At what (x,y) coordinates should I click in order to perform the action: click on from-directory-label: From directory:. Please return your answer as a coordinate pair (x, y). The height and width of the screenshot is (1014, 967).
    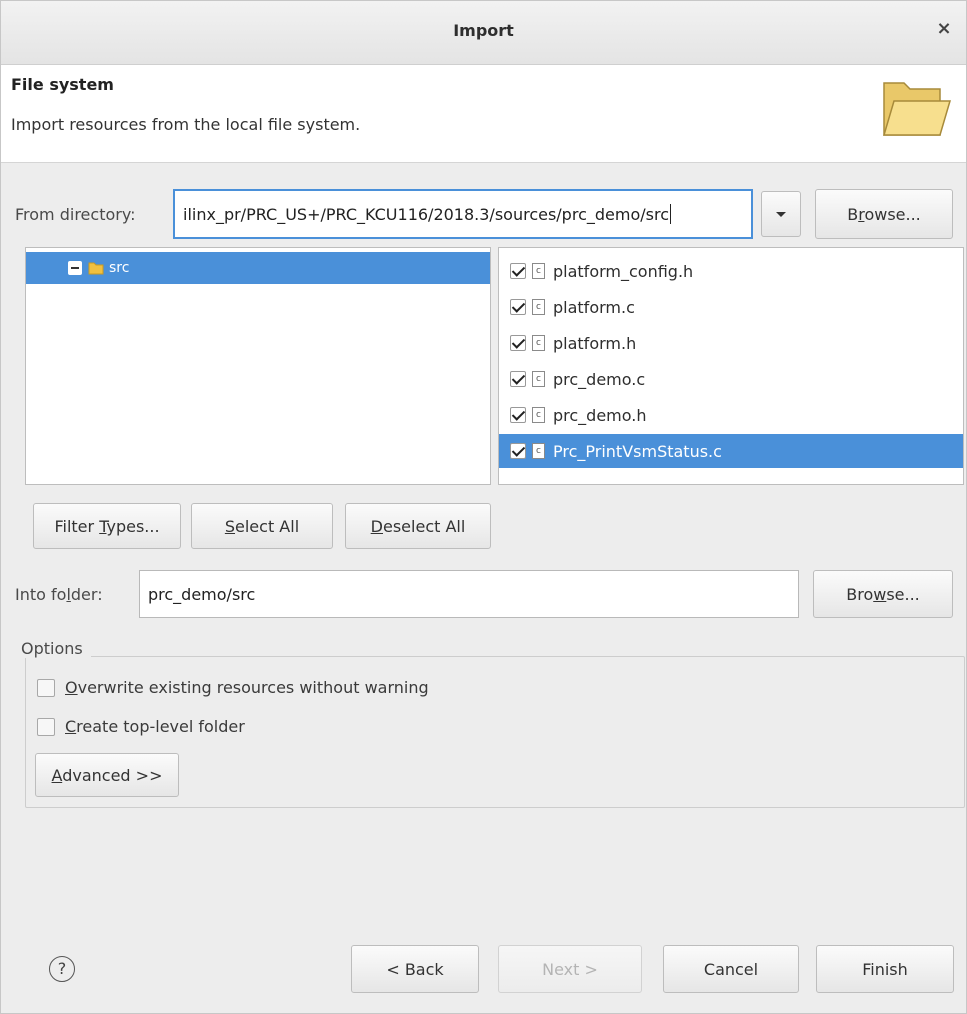
    Looking at the image, I should click on (75, 214).